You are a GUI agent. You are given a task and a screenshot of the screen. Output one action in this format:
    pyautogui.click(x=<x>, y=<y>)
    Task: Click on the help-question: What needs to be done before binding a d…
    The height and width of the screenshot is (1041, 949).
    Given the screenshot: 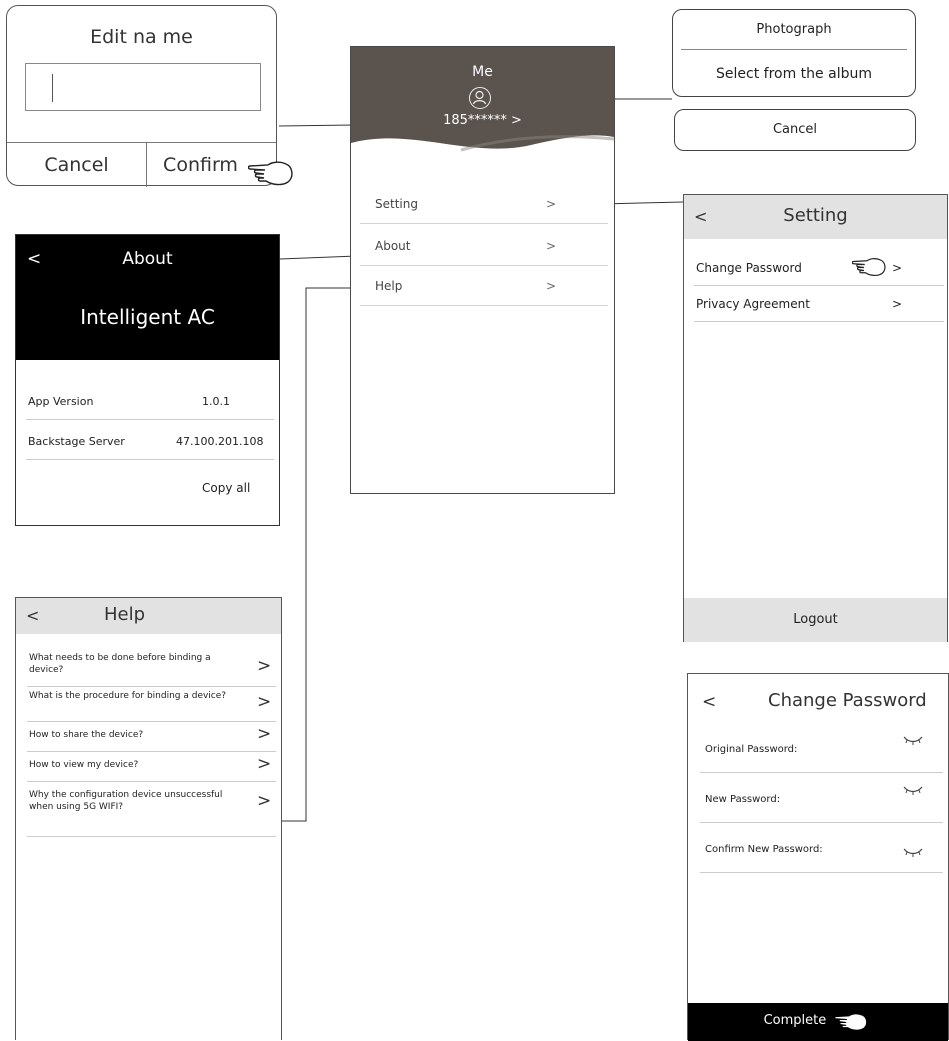 What is the action you would take?
    pyautogui.click(x=120, y=664)
    